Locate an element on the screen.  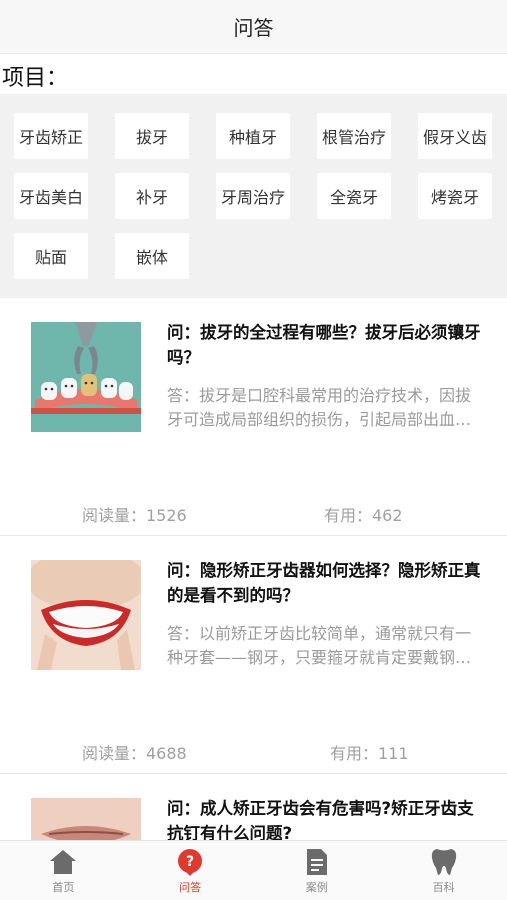
answer-preview: 答：以前矫正牙齿比较简单，通常就只有一种牙套——钢牙，只要箍牙就肯定要戴钢牙。 is located at coordinates (319, 645).